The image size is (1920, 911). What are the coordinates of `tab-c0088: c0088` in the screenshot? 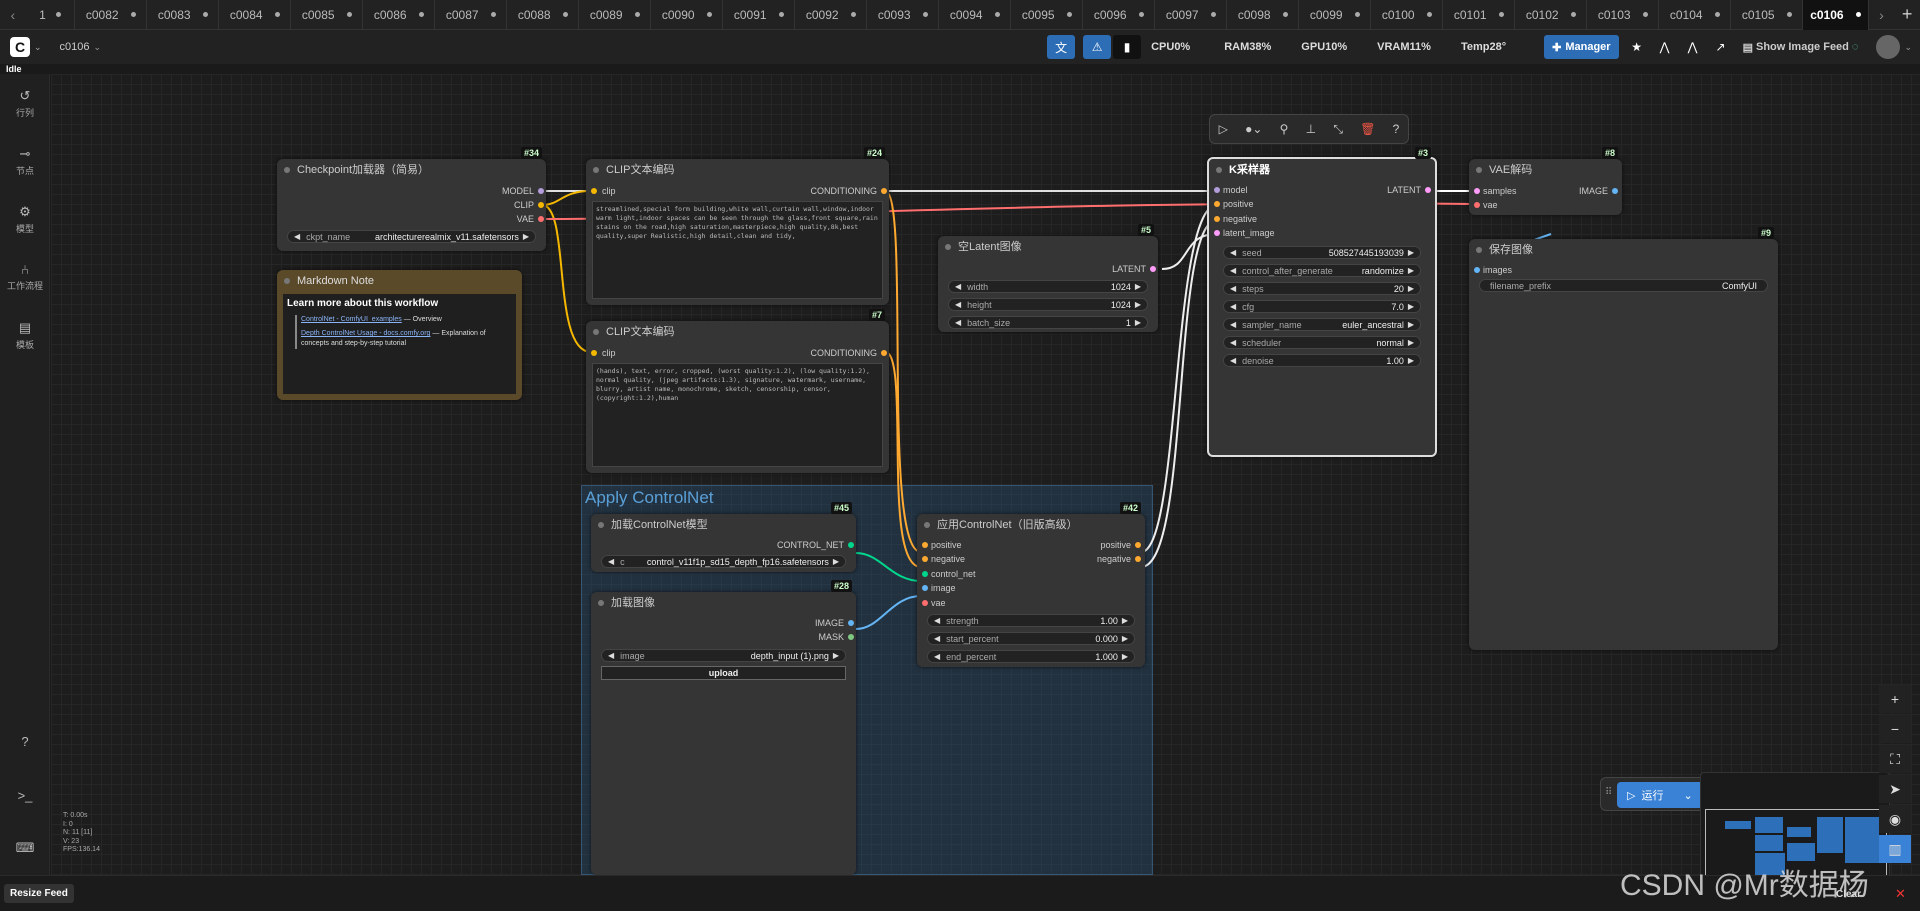 It's located at (543, 15).